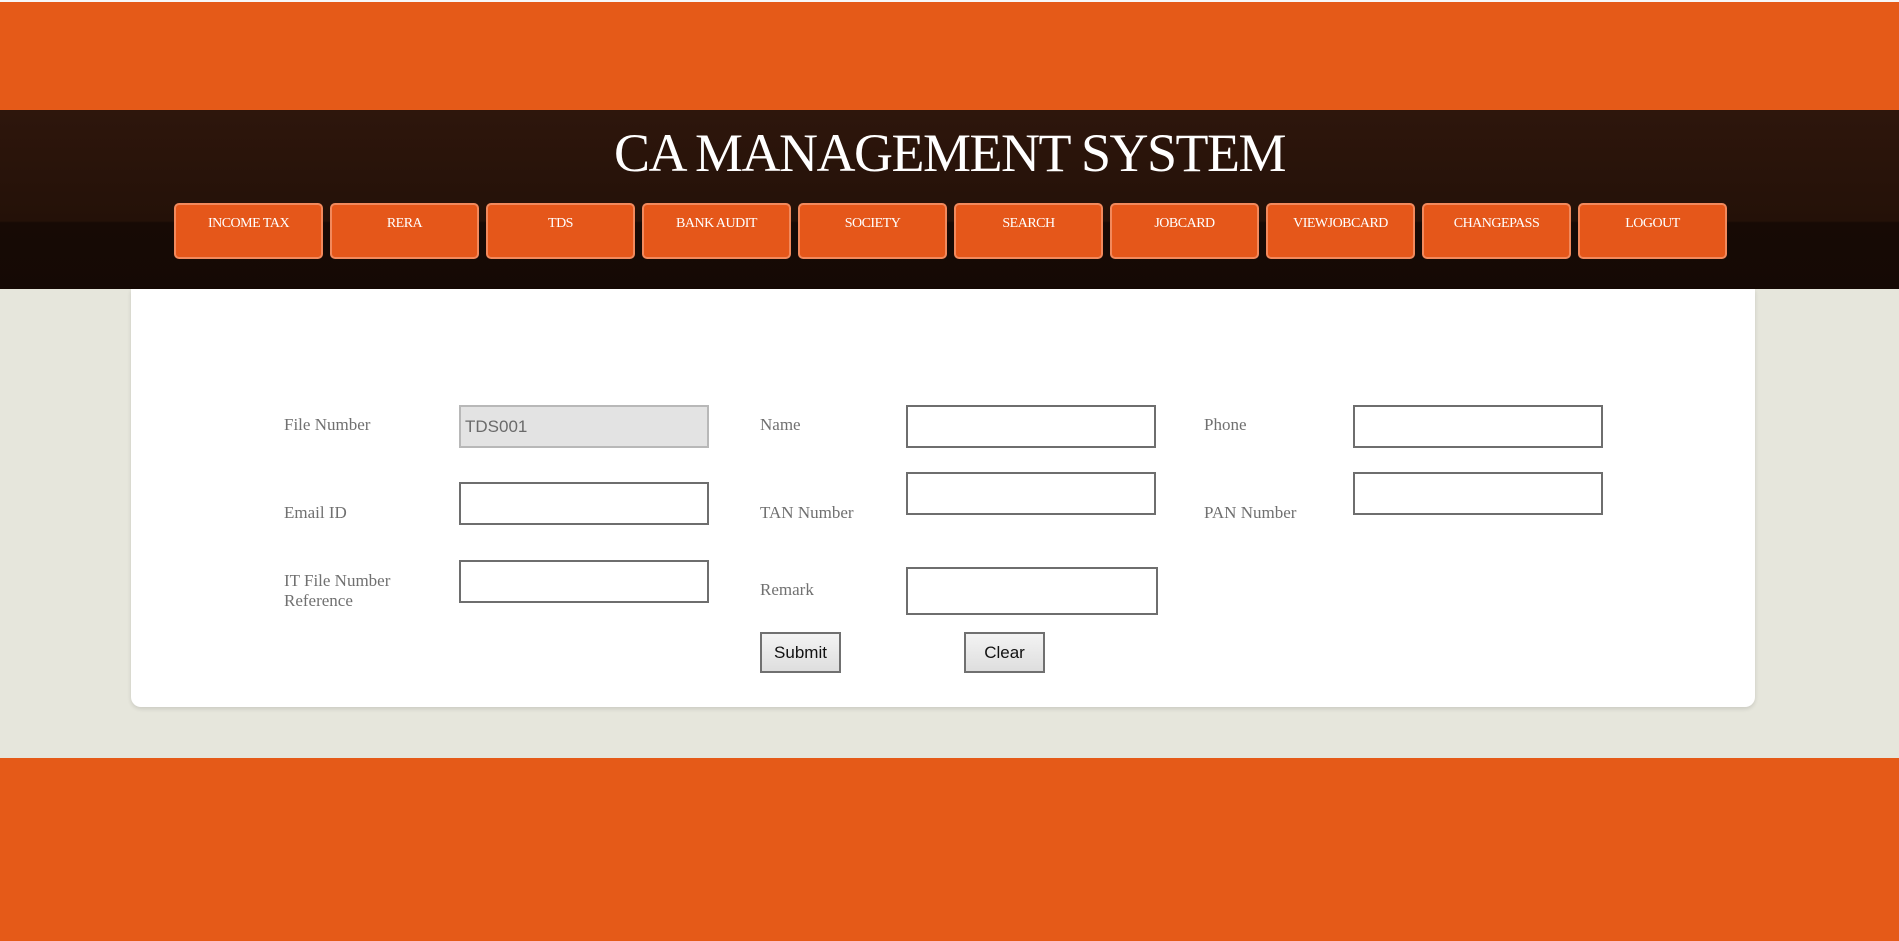 The width and height of the screenshot is (1899, 941). I want to click on it-file-ref-label-line2: Reference, so click(318, 600).